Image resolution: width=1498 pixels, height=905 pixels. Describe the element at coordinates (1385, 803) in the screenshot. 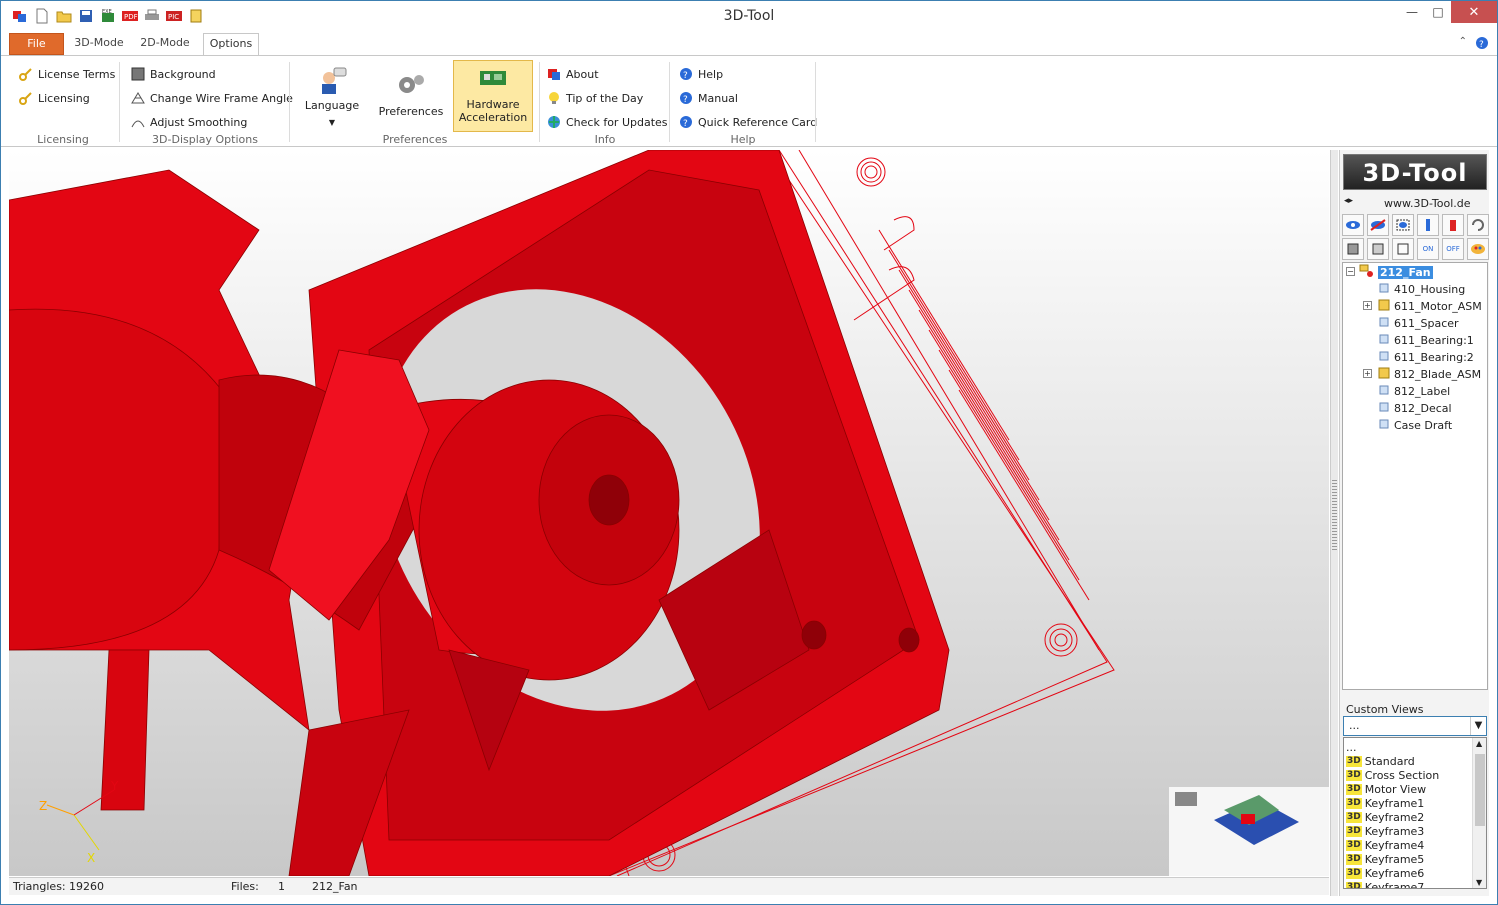

I see `custom-view-item: 3D Keyframe1` at that location.